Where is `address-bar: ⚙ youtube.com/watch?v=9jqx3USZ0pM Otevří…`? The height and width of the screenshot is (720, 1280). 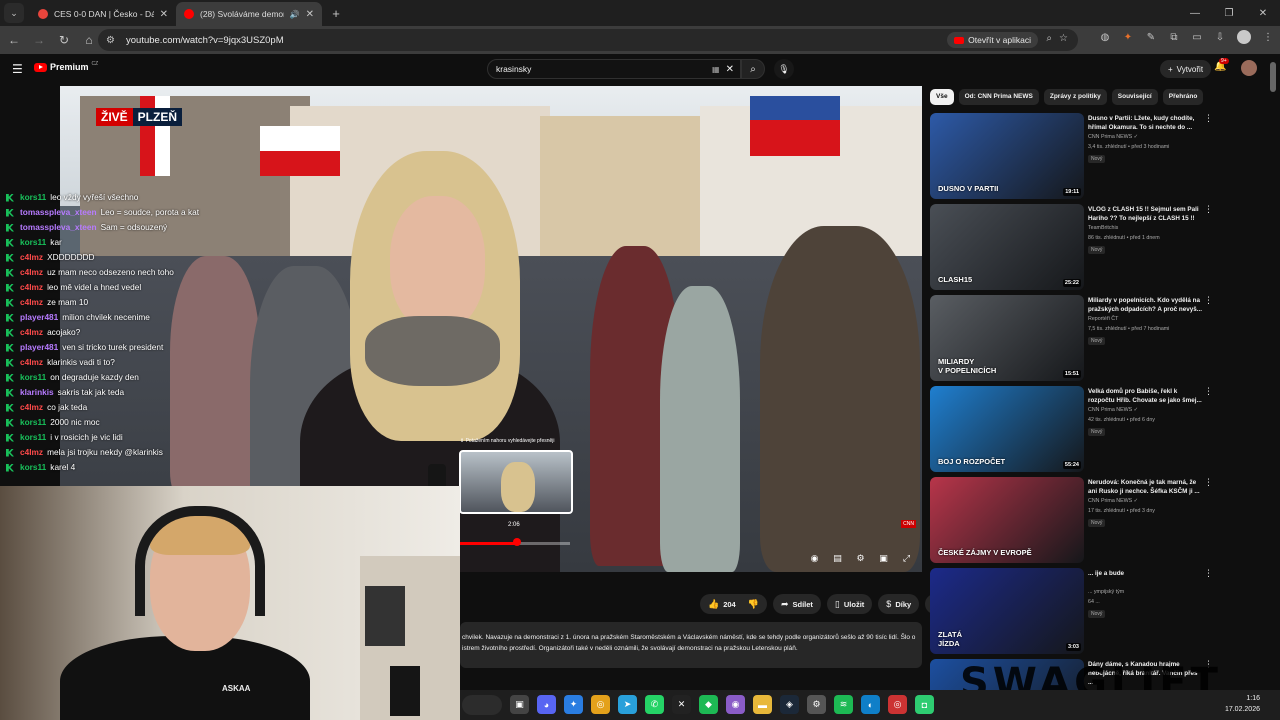
address-bar: ⚙ youtube.com/watch?v=9jqx3USZ0pM Otevří… is located at coordinates (588, 40).